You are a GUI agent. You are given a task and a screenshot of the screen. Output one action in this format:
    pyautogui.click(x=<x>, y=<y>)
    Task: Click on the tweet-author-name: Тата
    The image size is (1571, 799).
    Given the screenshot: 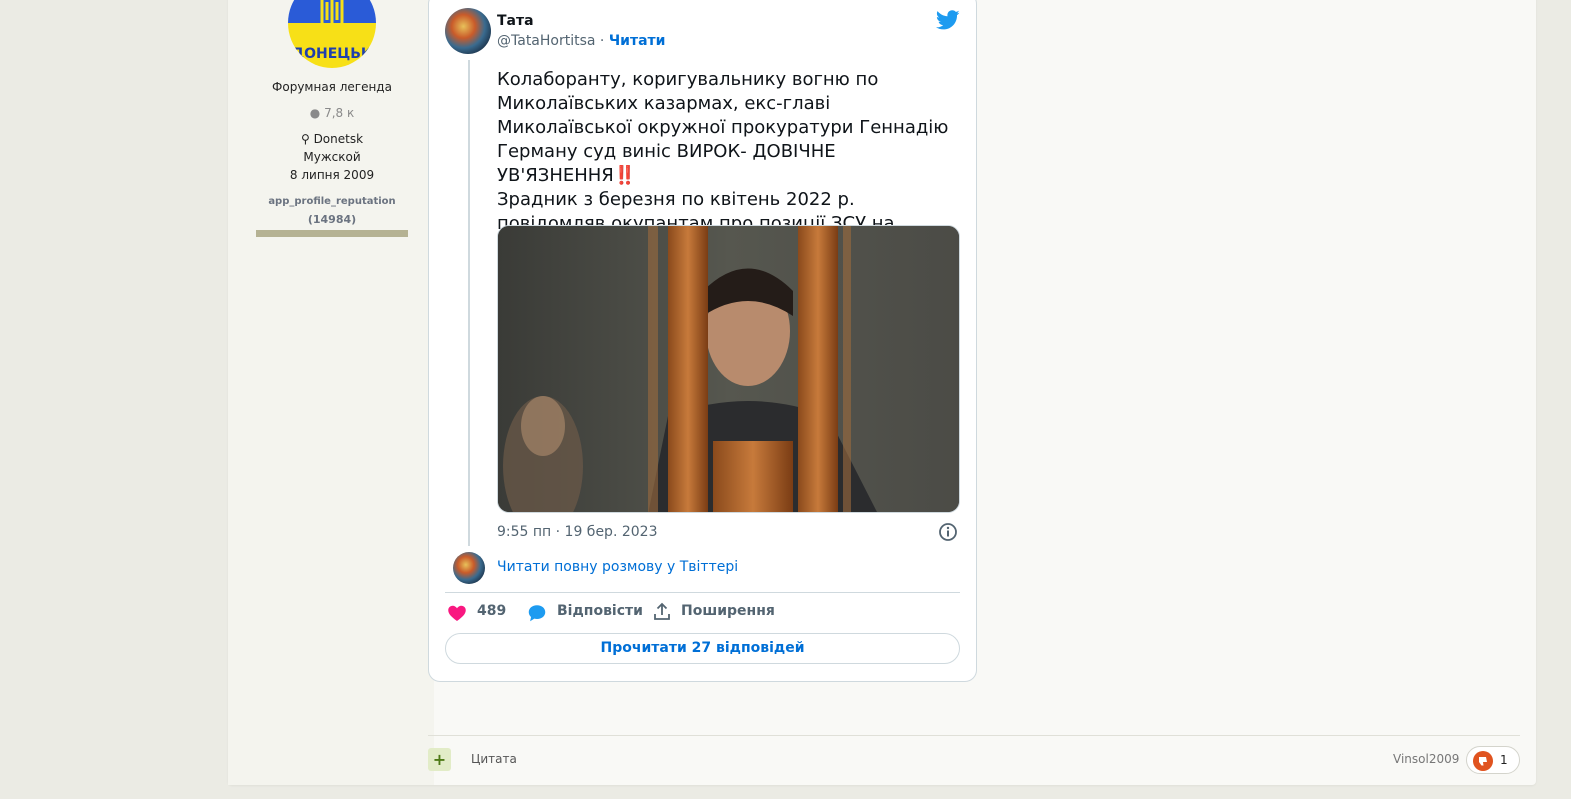 What is the action you would take?
    pyautogui.click(x=515, y=21)
    